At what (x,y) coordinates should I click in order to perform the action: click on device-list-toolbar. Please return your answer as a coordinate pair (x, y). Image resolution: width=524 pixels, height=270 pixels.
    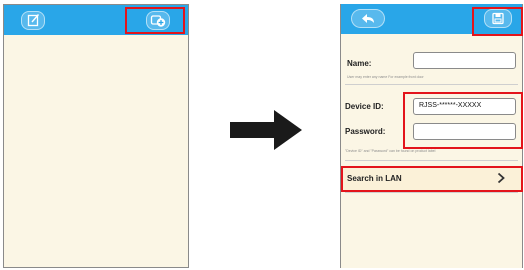
    Looking at the image, I should click on (96, 20).